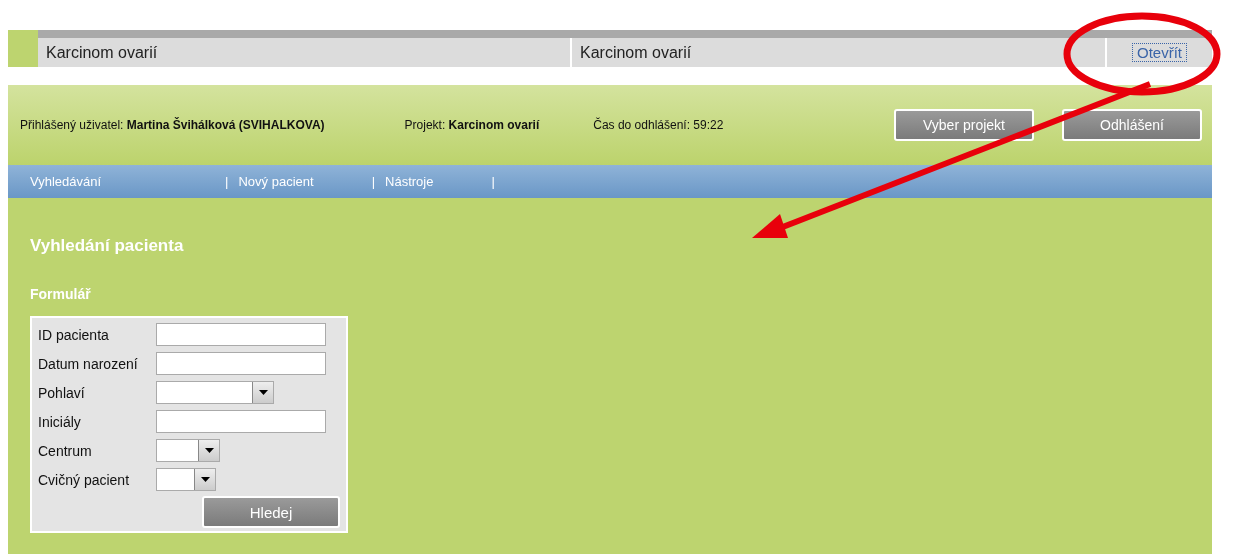  Describe the element at coordinates (60, 421) in the screenshot. I see `field-label: Iniciály` at that location.